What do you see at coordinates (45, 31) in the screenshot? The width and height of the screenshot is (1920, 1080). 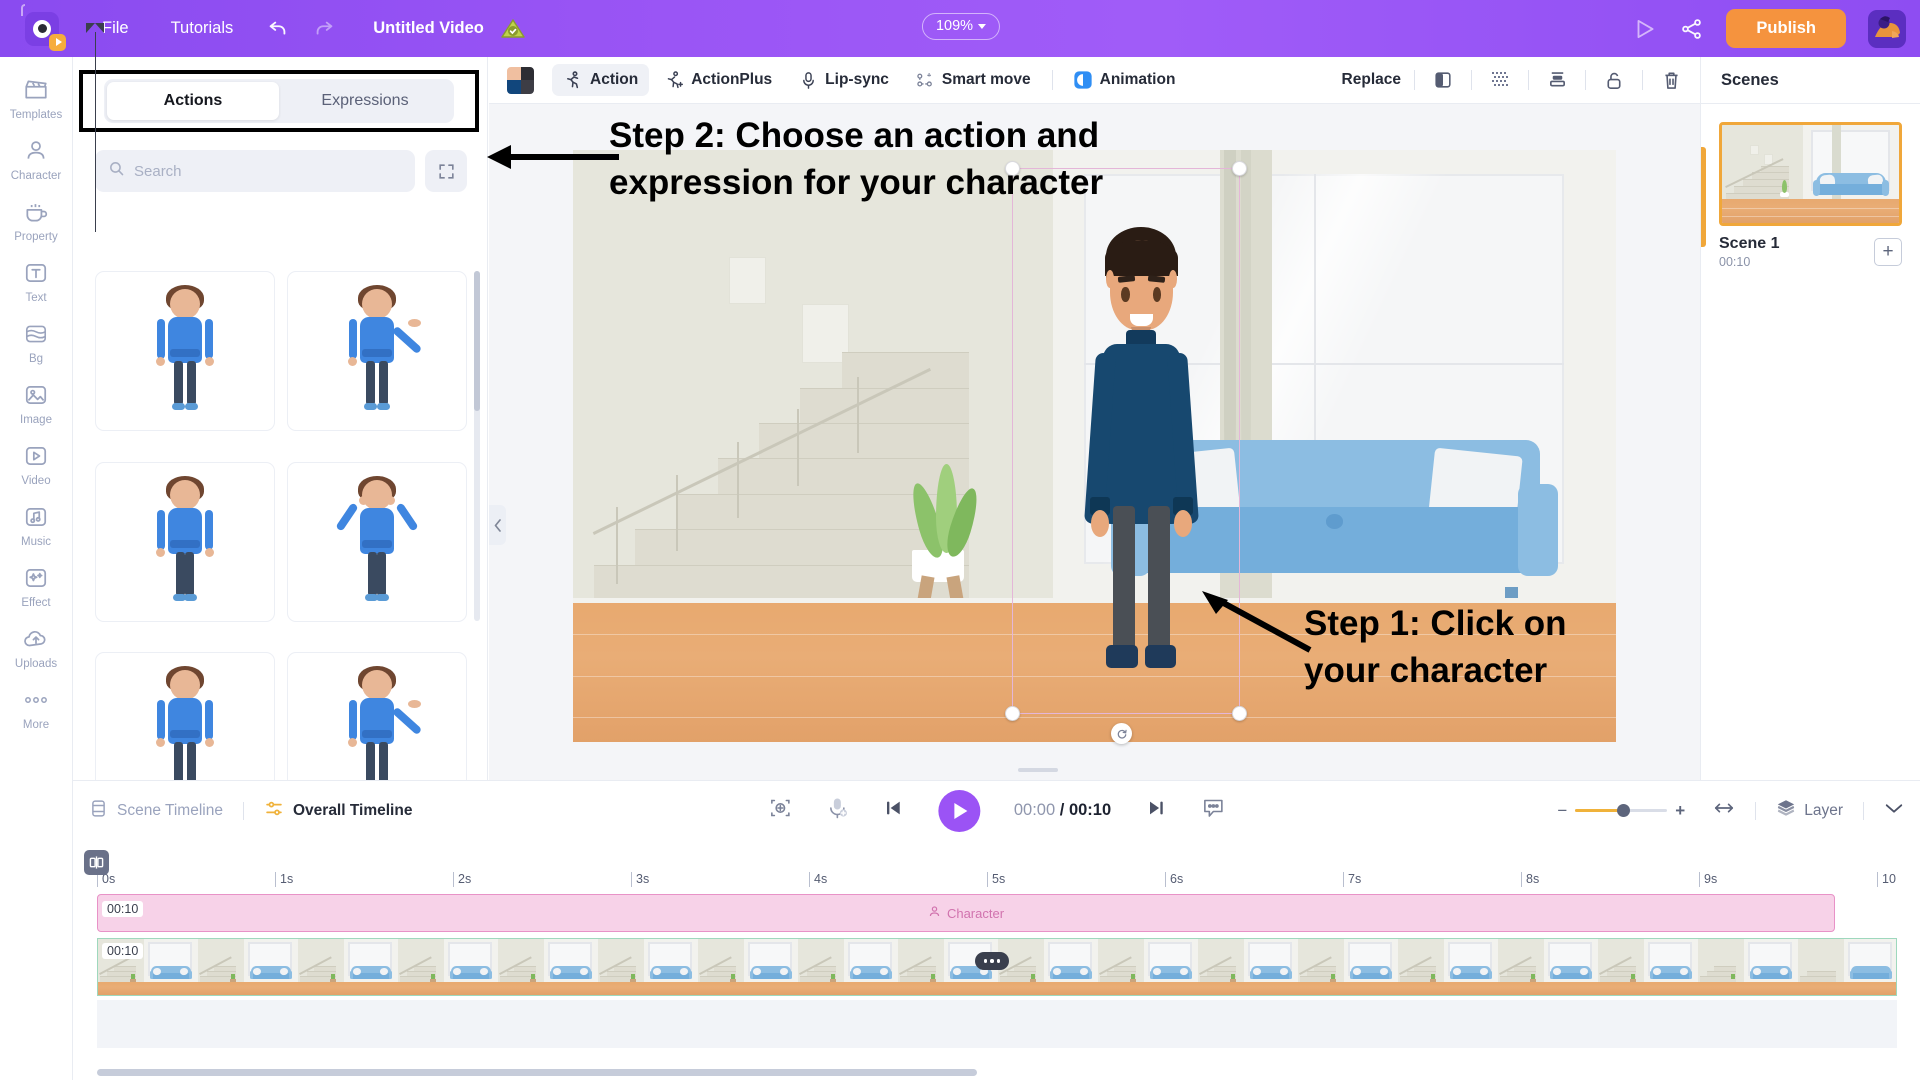 I see `logo-box` at bounding box center [45, 31].